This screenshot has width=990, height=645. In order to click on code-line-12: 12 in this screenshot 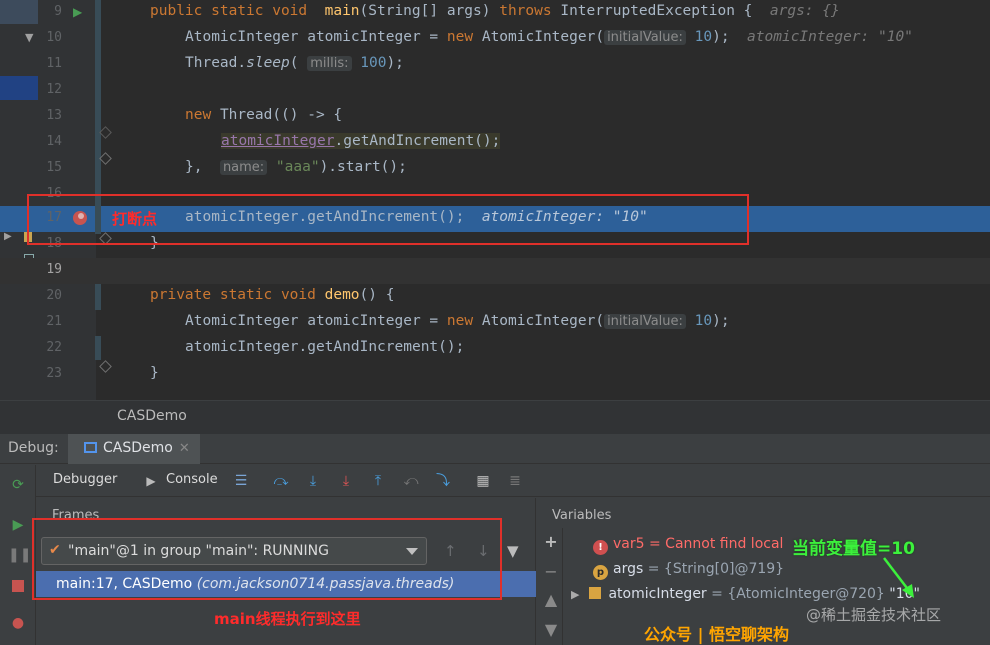, I will do `click(495, 91)`.